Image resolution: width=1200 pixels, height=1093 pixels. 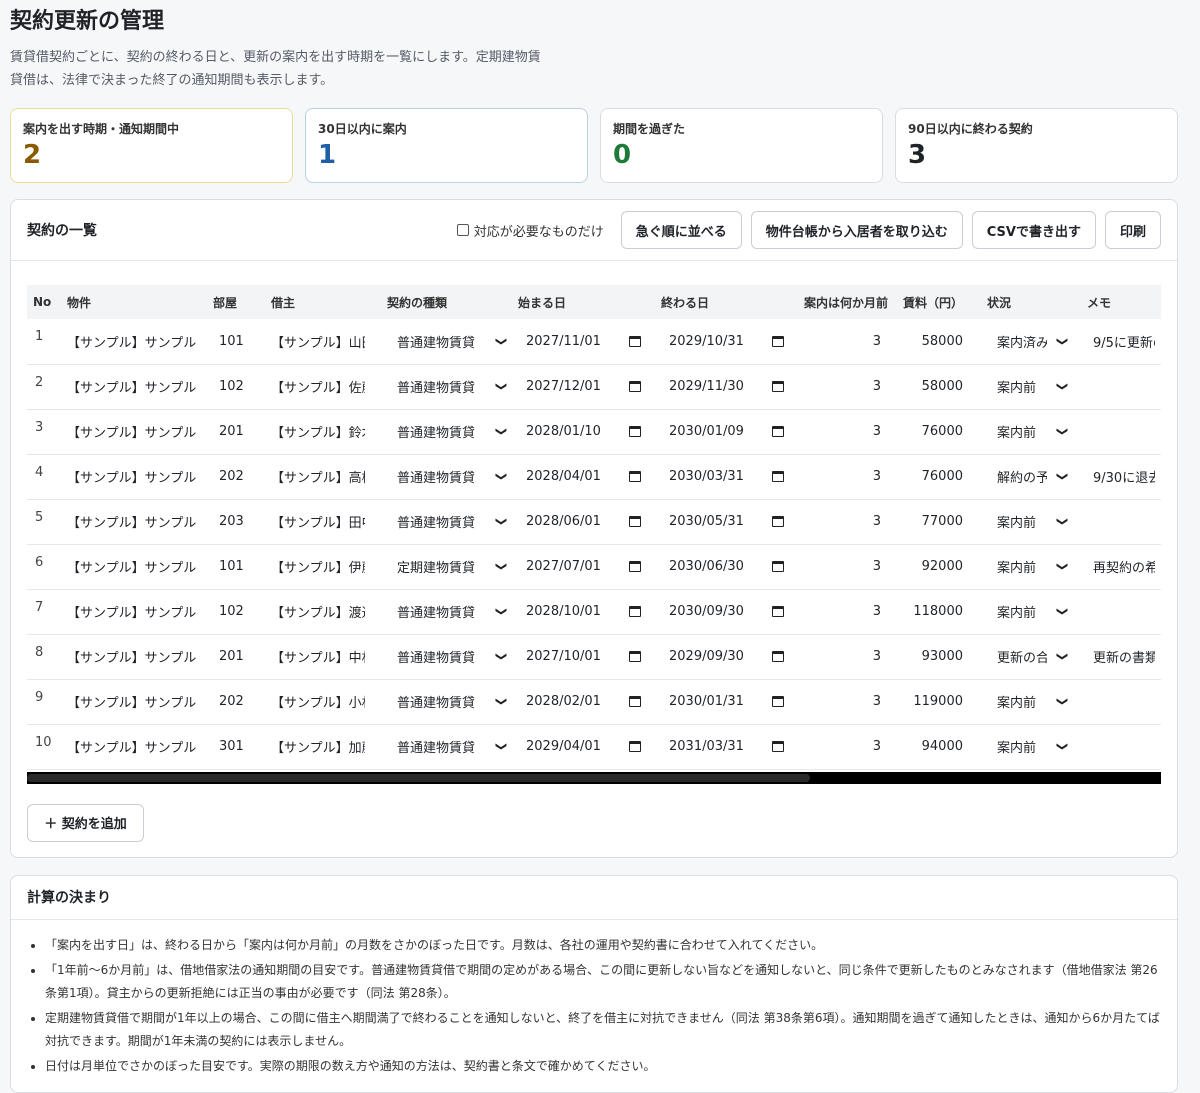 I want to click on memo-input: 更新の書類, so click(x=1121, y=656).